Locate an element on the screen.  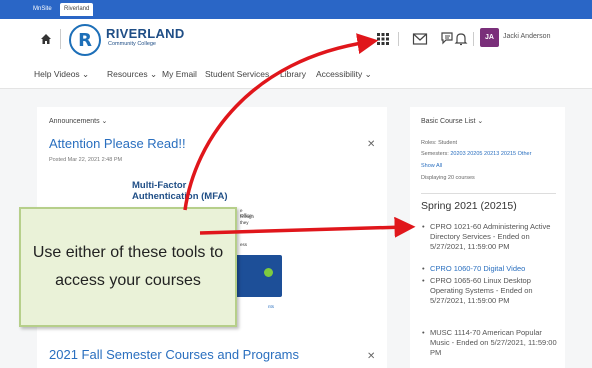
arrow-to-course-list is located at coordinates (307, 227).